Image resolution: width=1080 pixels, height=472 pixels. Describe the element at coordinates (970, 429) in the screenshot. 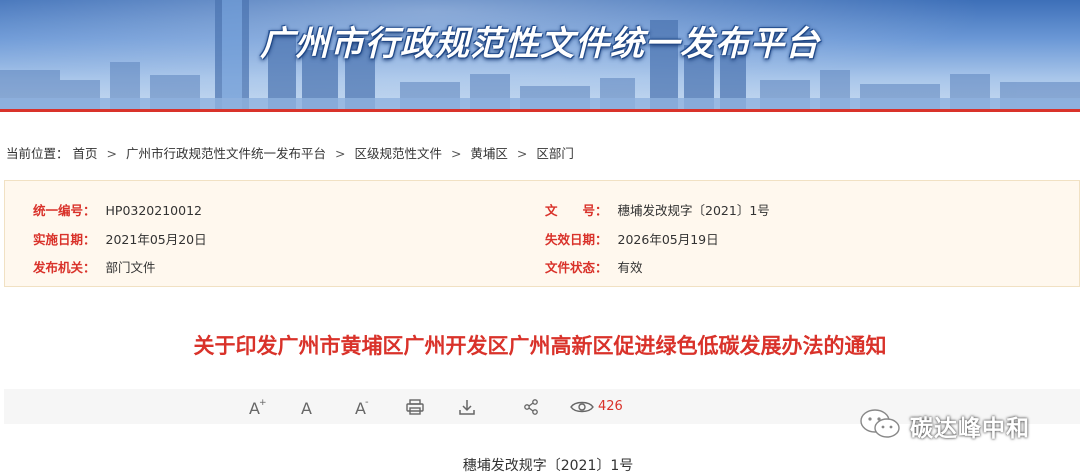

I see `watermark-text: 碳达峰中和` at that location.